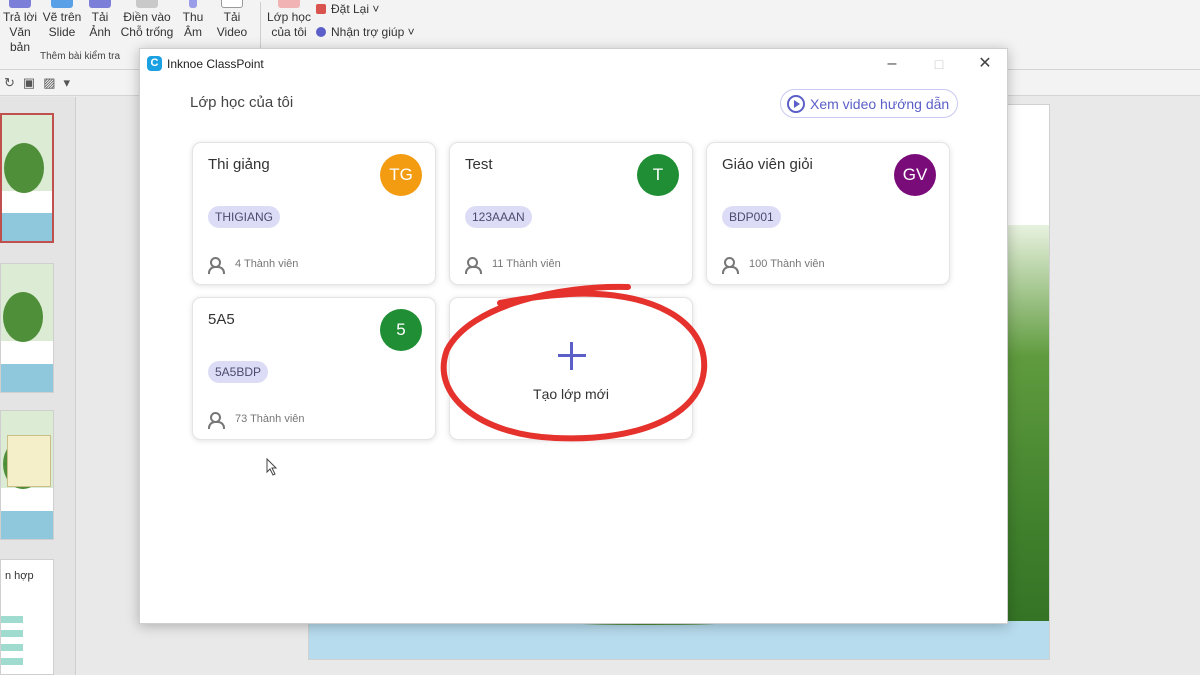 The width and height of the screenshot is (1200, 675). Describe the element at coordinates (1027, 442) in the screenshot. I see `forest-image` at that location.